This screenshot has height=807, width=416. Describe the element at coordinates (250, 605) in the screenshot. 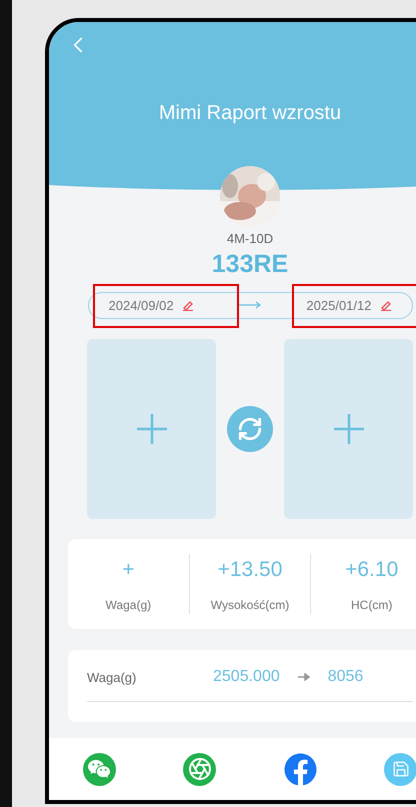

I see `summary-label: Wysokość(cm)` at that location.